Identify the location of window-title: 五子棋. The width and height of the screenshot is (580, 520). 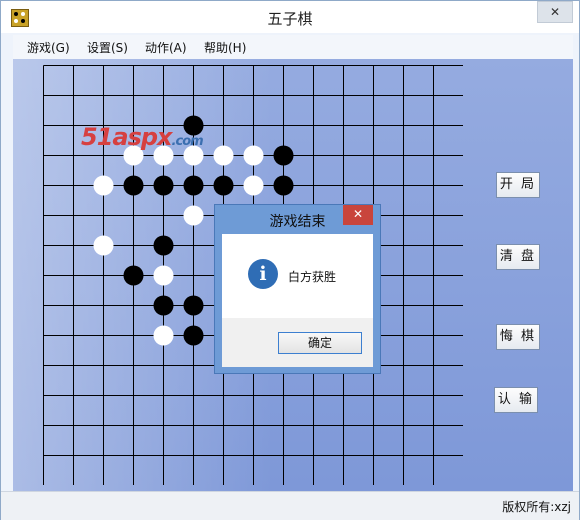
(290, 19).